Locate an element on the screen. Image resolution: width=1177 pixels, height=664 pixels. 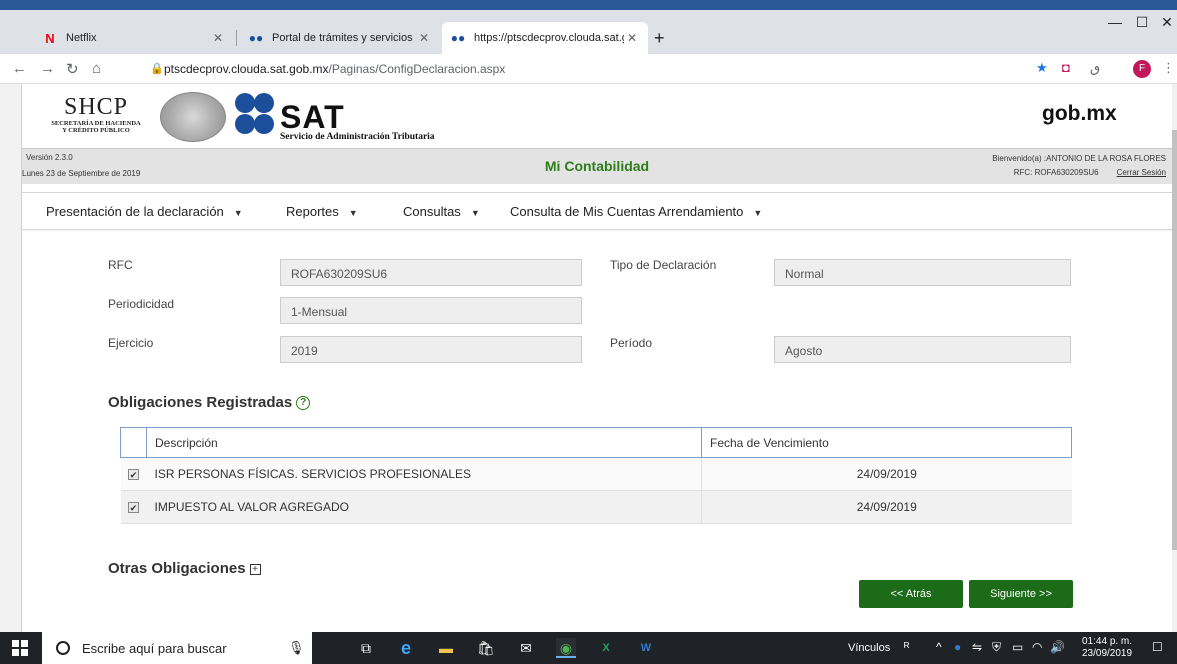
shcp-text: SHCP is located at coordinates (96, 107).